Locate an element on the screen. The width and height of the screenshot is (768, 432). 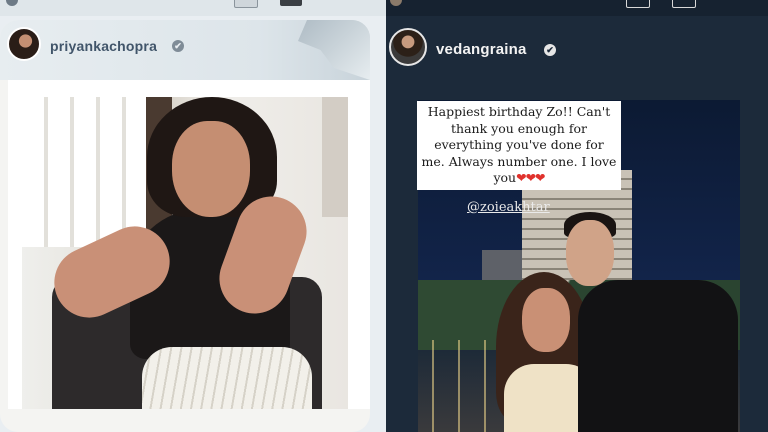
woman-face is located at coordinates (546, 320).